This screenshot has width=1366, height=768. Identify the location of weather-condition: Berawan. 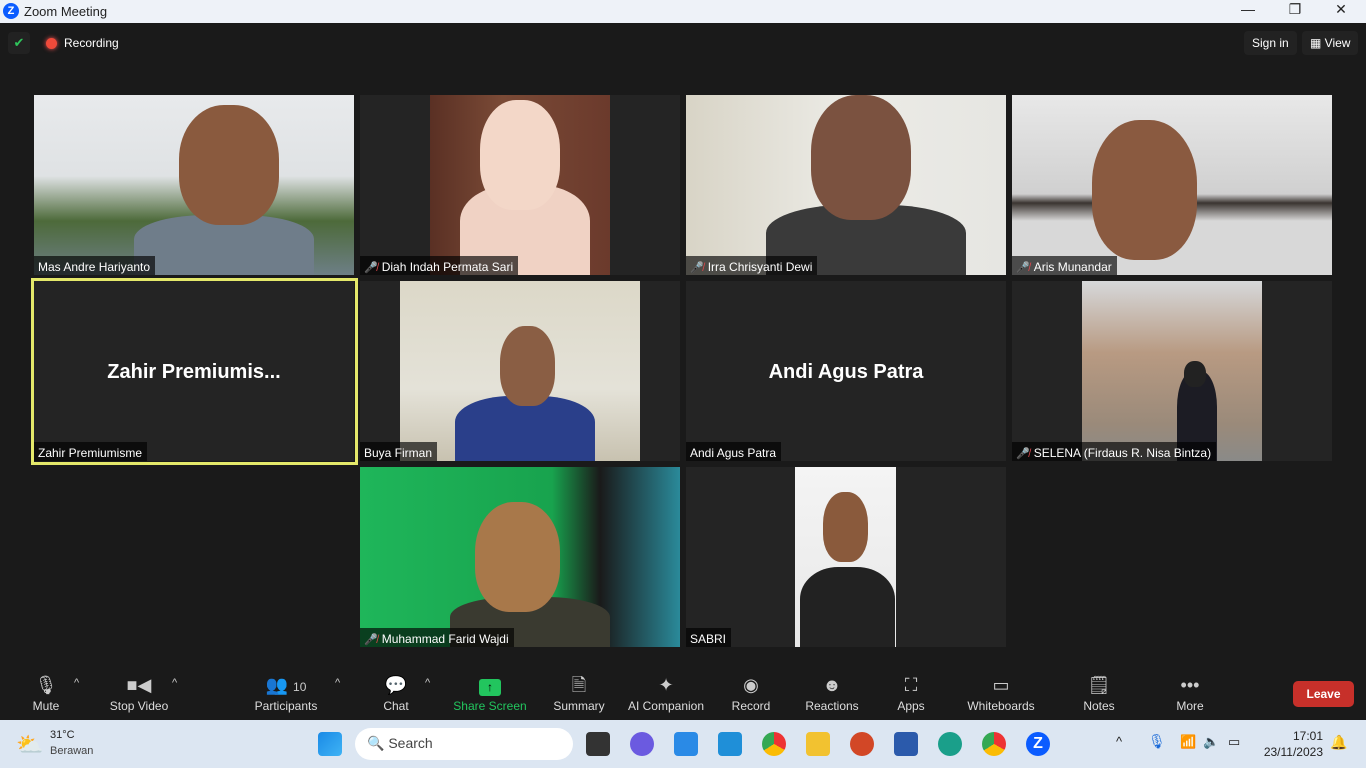
(71, 751).